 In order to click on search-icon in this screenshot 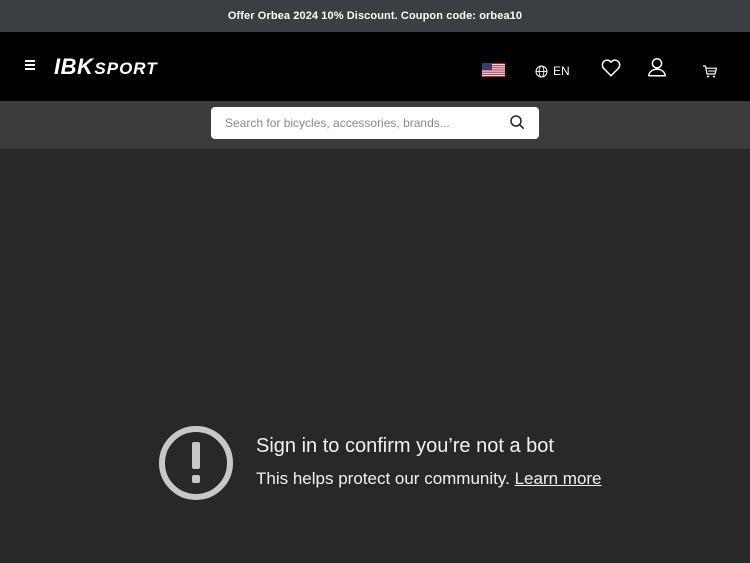, I will do `click(517, 122)`.